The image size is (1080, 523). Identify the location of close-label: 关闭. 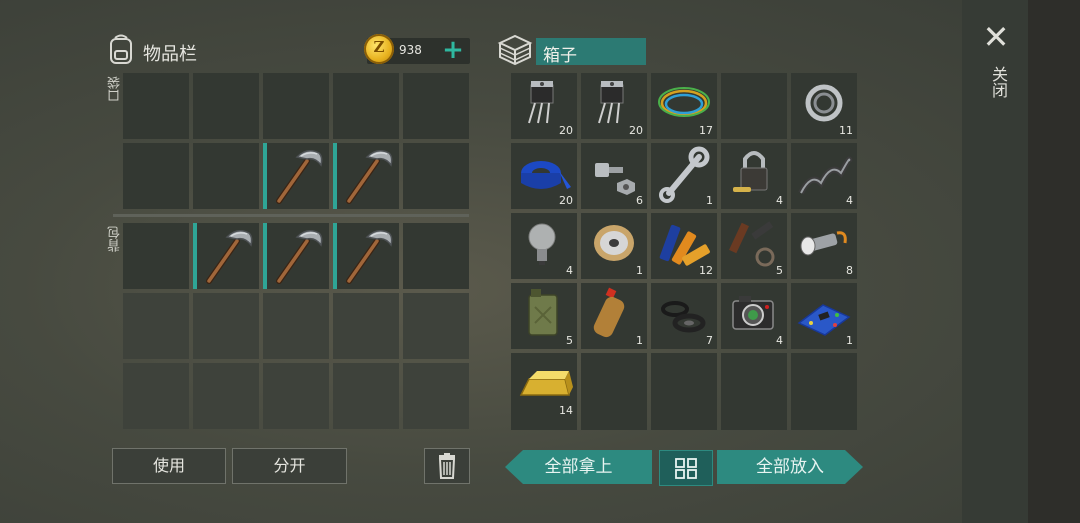
(998, 82).